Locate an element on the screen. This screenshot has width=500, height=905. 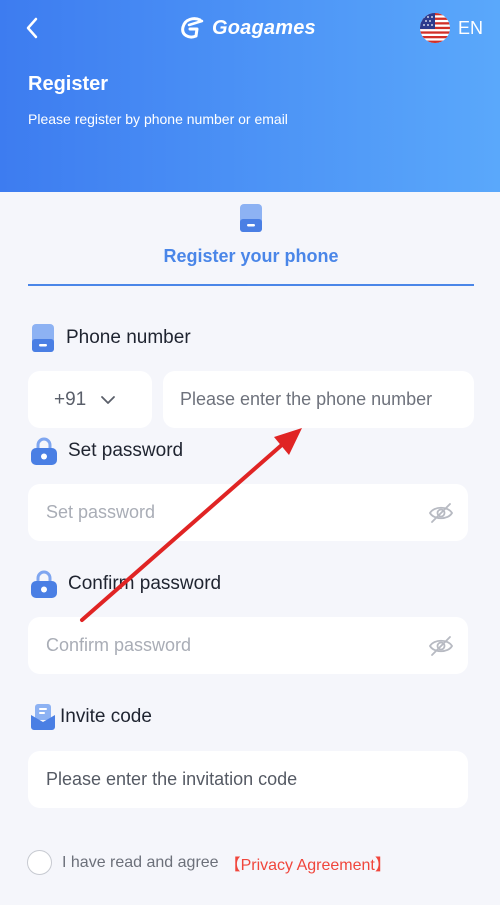
invite-label: Invite code is located at coordinates (106, 716).